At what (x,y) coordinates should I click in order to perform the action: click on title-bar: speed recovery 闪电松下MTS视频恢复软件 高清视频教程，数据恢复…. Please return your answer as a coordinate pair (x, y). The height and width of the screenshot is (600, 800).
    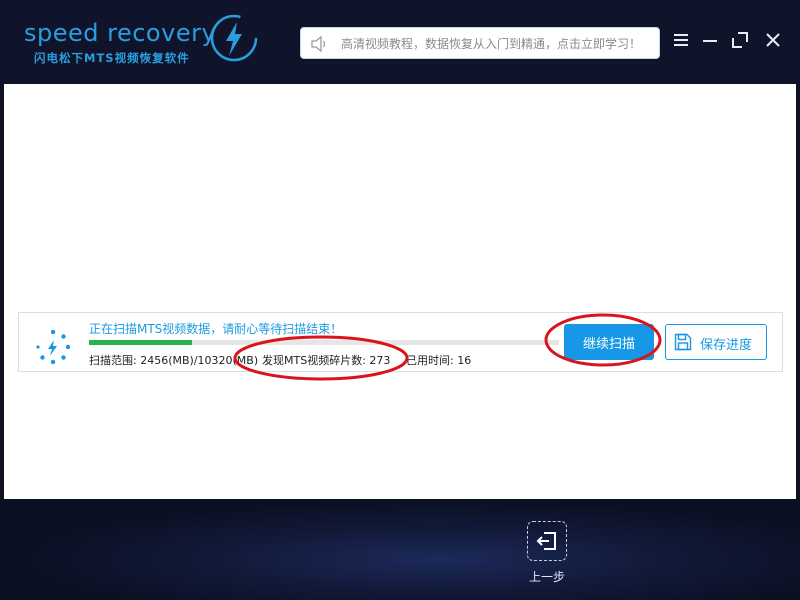
    Looking at the image, I should click on (400, 42).